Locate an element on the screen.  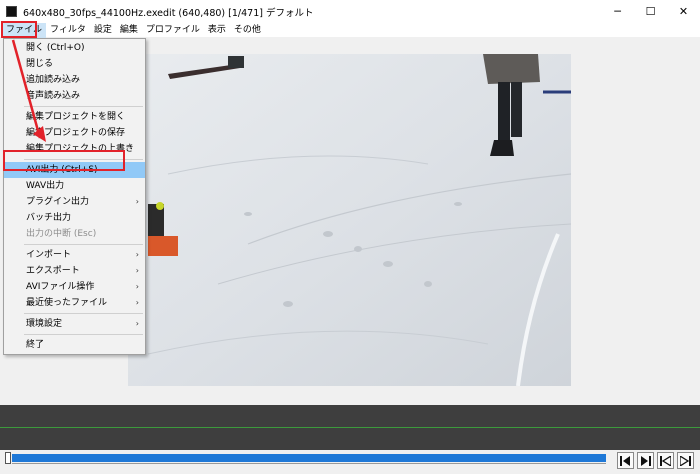
file-menu-item-label: 環境設定 is located at coordinates (44, 324).